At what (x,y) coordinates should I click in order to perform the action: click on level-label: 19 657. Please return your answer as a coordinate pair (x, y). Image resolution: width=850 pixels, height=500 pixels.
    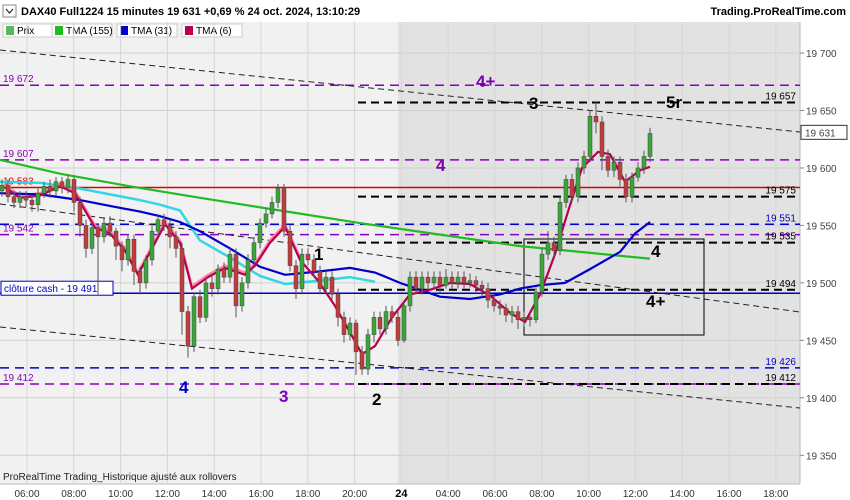
    Looking at the image, I should click on (780, 96).